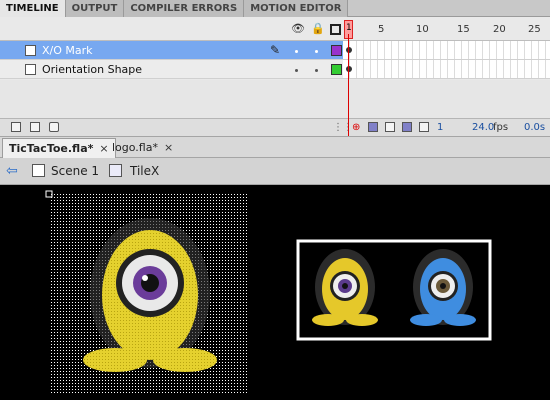  I want to click on fps-unit: fps, so click(501, 127).